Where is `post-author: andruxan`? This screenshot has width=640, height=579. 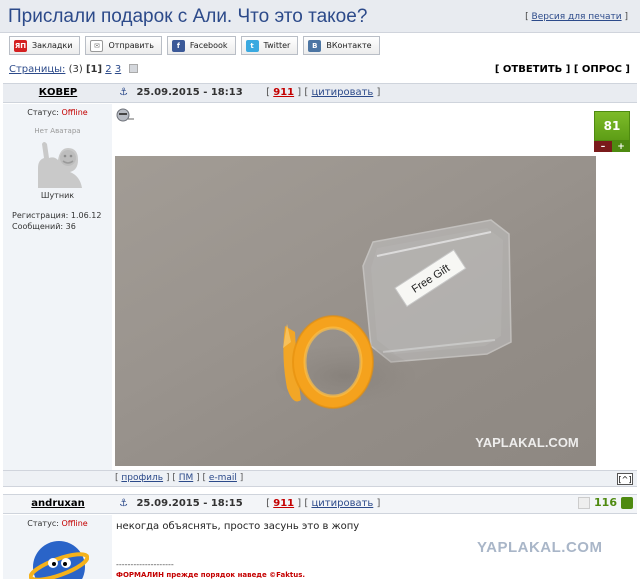 post-author: andruxan is located at coordinates (58, 503).